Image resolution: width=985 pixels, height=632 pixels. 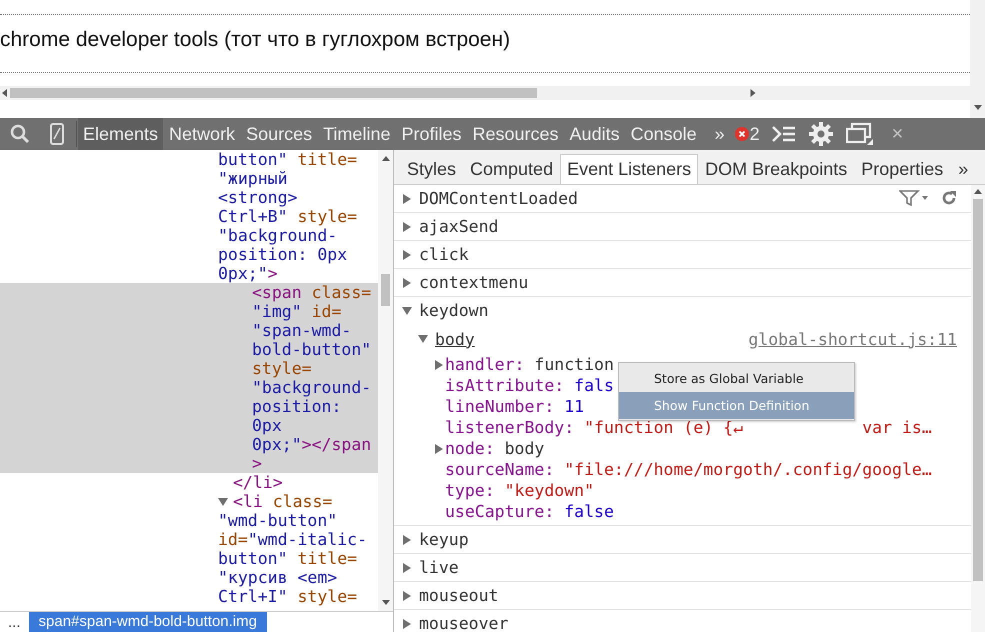 I want to click on panel-tab: Profiles, so click(x=431, y=134).